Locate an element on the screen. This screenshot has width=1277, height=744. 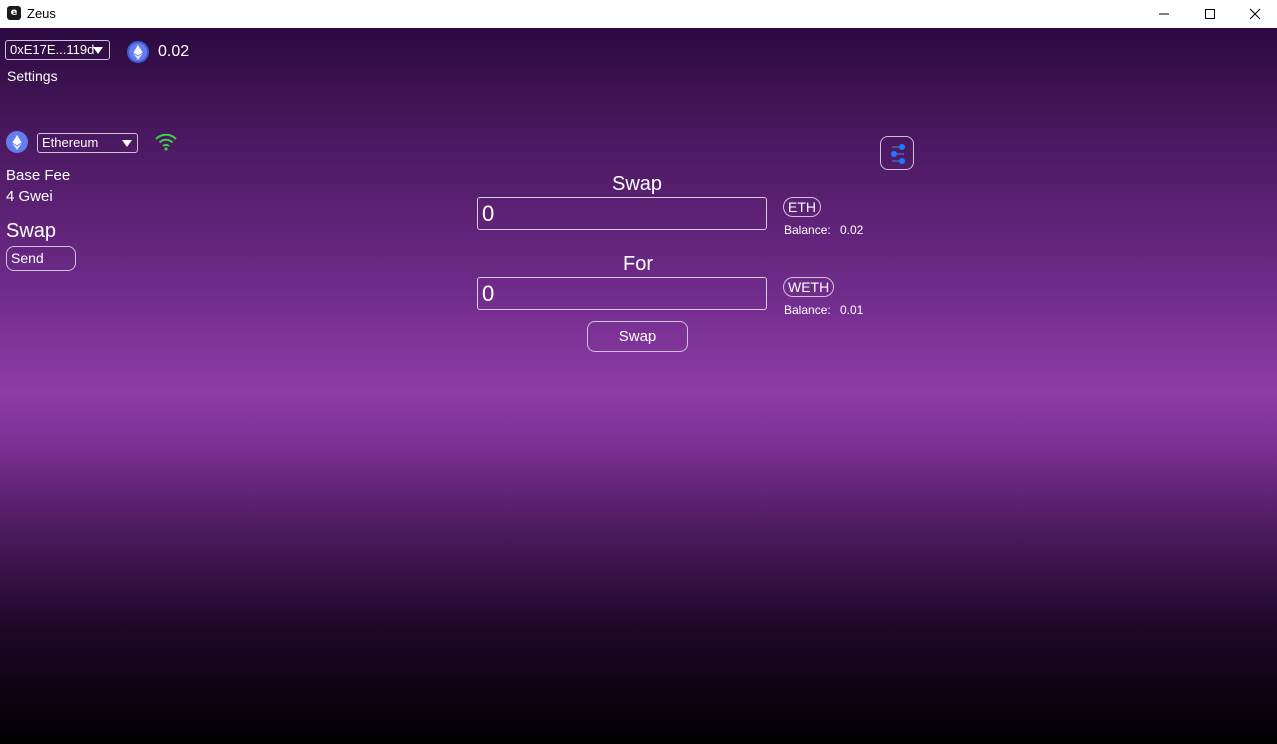
close-button is located at coordinates (1254, 14).